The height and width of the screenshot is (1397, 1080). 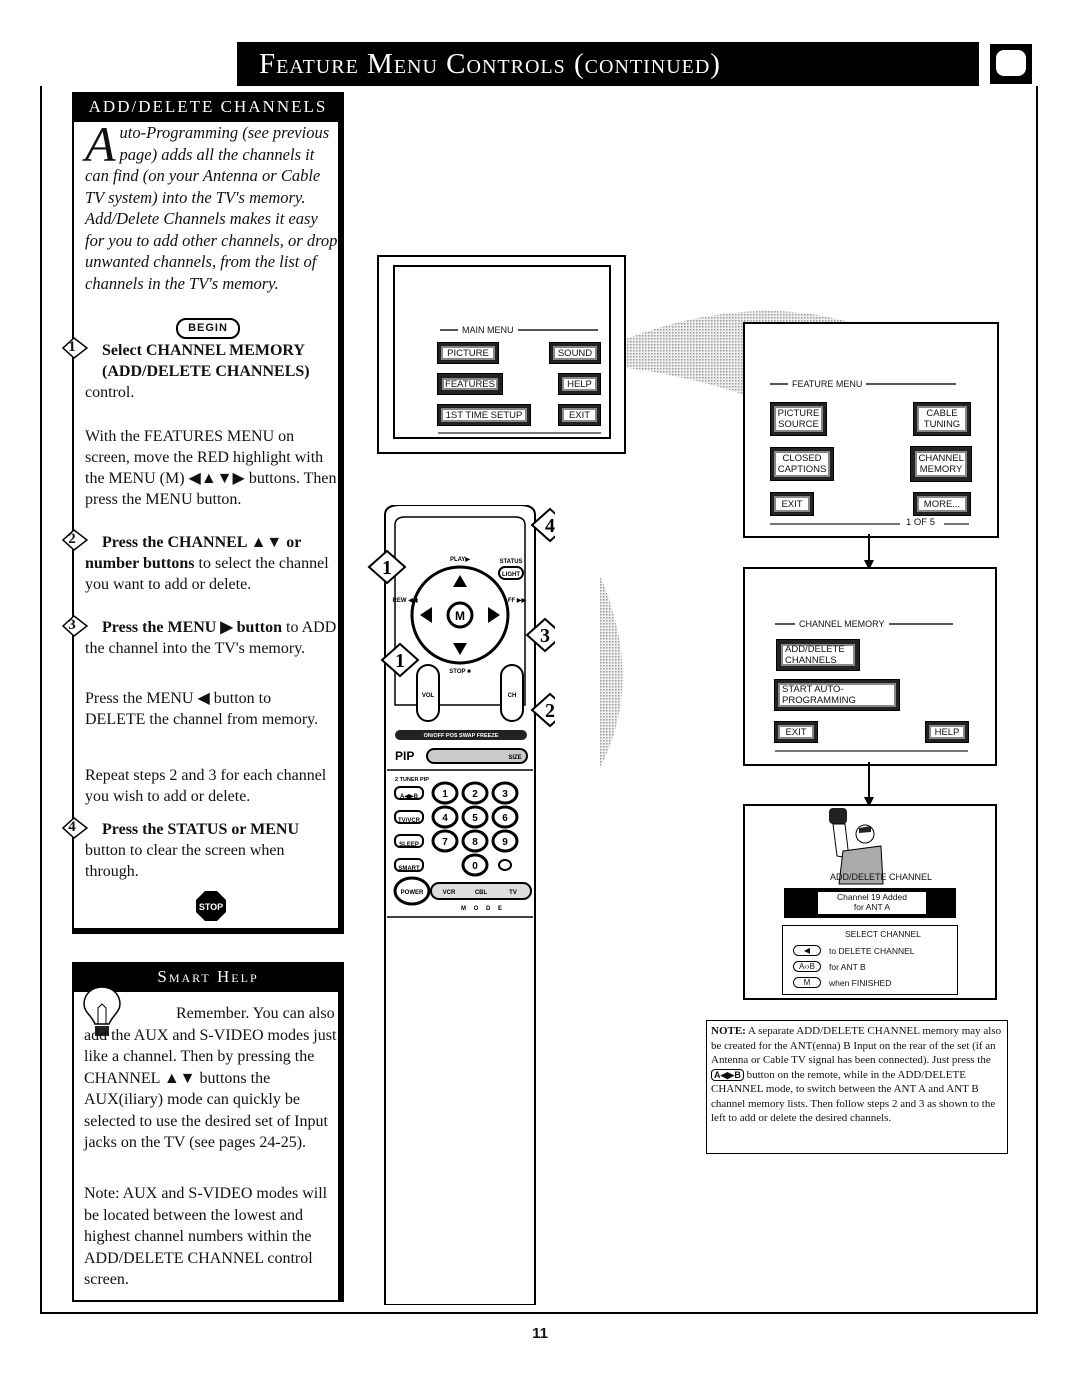 What do you see at coordinates (445, 842) in the screenshot?
I see `digit-7-label: 7` at bounding box center [445, 842].